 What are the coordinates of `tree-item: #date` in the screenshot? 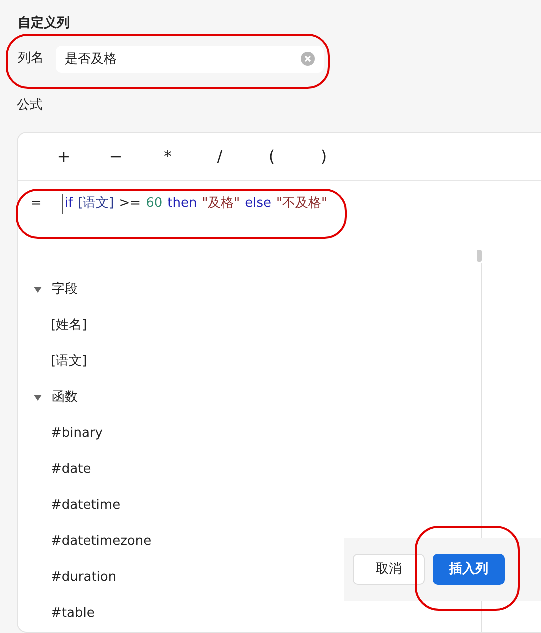 It's located at (71, 470).